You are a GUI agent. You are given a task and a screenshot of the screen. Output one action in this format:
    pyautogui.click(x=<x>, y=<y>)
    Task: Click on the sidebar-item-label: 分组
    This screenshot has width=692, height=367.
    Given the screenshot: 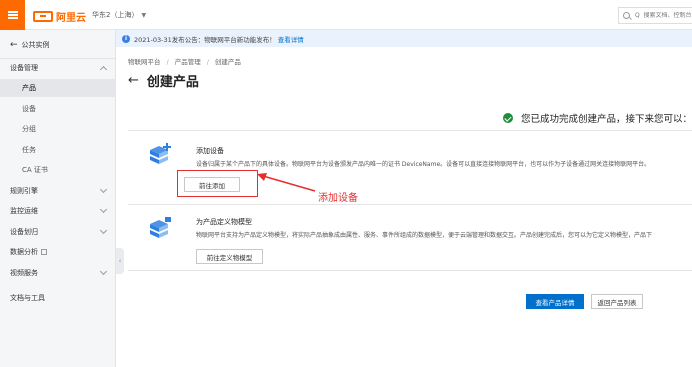 What is the action you would take?
    pyautogui.click(x=29, y=129)
    